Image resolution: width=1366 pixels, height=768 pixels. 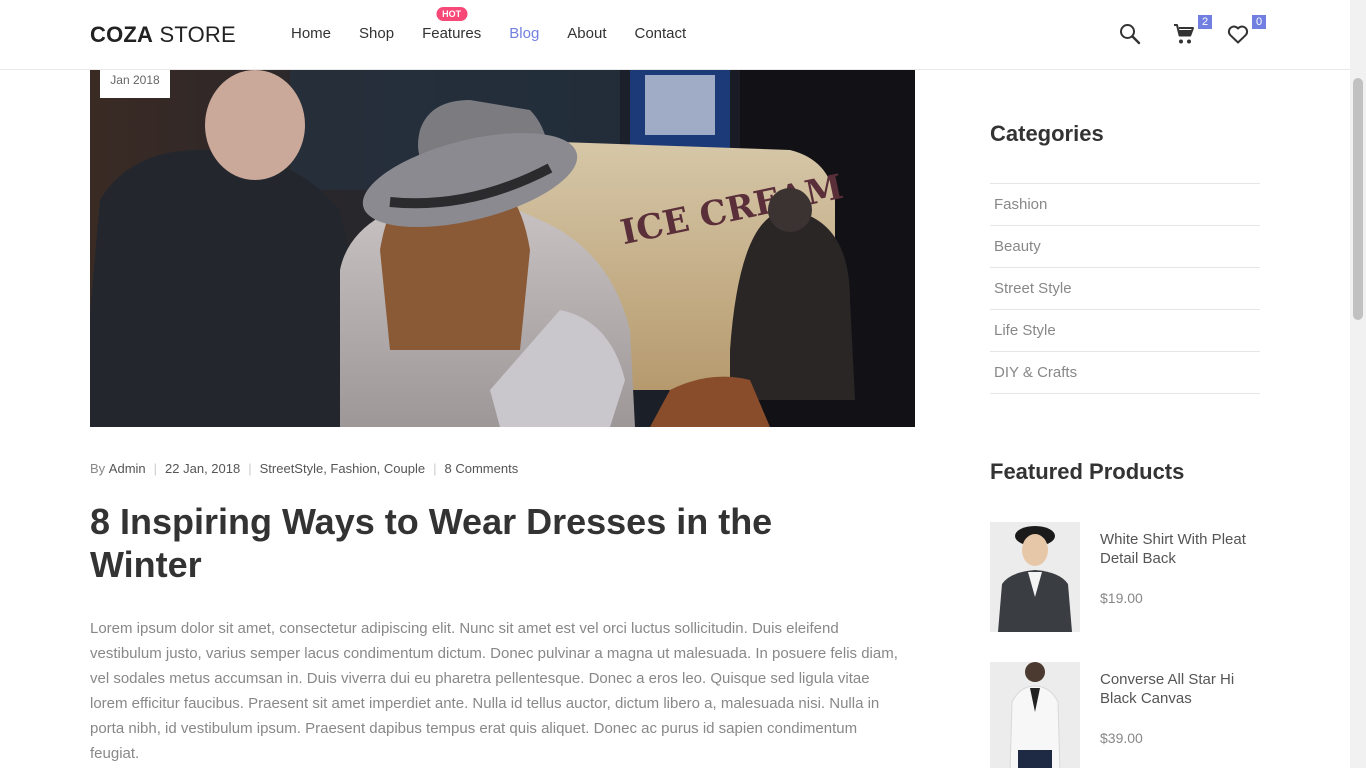 What do you see at coordinates (376, 33) in the screenshot?
I see `nav-shop: Shop` at bounding box center [376, 33].